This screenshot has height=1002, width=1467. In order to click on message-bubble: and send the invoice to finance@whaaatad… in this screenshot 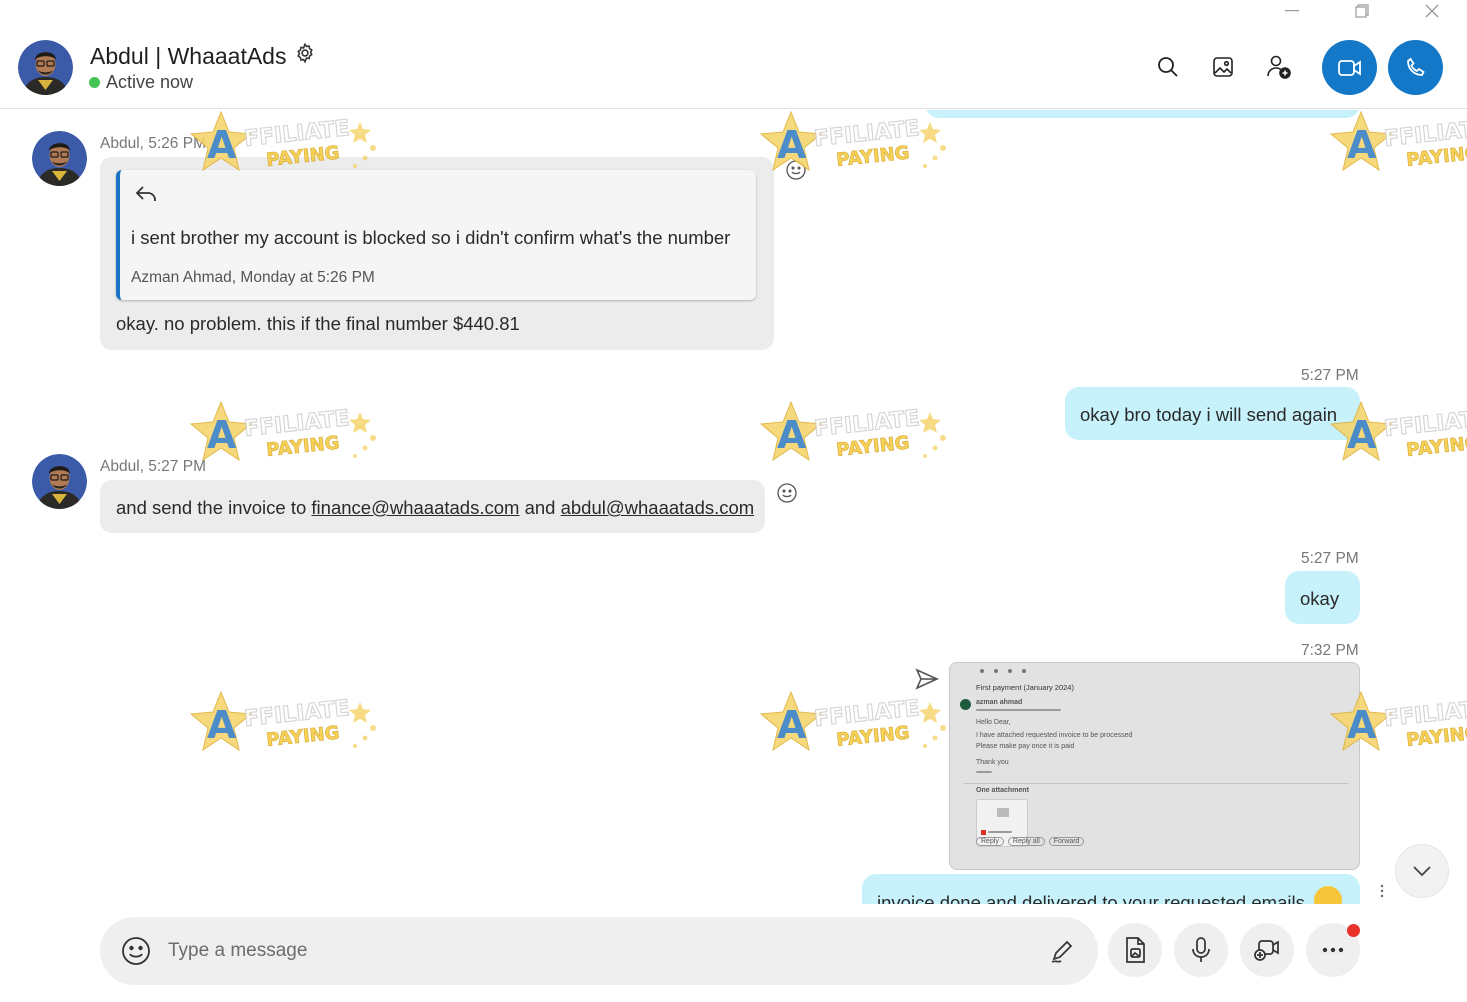, I will do `click(432, 506)`.